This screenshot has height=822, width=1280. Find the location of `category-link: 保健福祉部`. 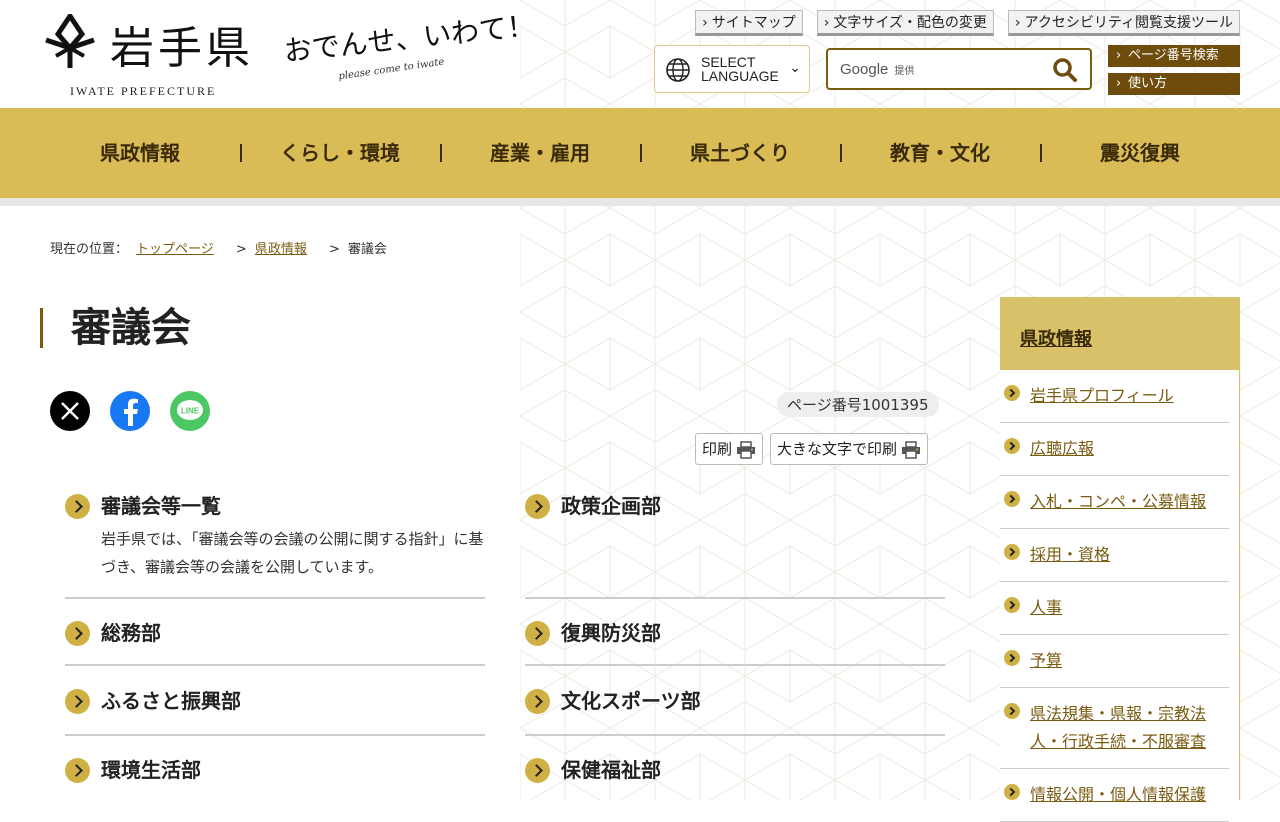

category-link: 保健福祉部 is located at coordinates (735, 770).